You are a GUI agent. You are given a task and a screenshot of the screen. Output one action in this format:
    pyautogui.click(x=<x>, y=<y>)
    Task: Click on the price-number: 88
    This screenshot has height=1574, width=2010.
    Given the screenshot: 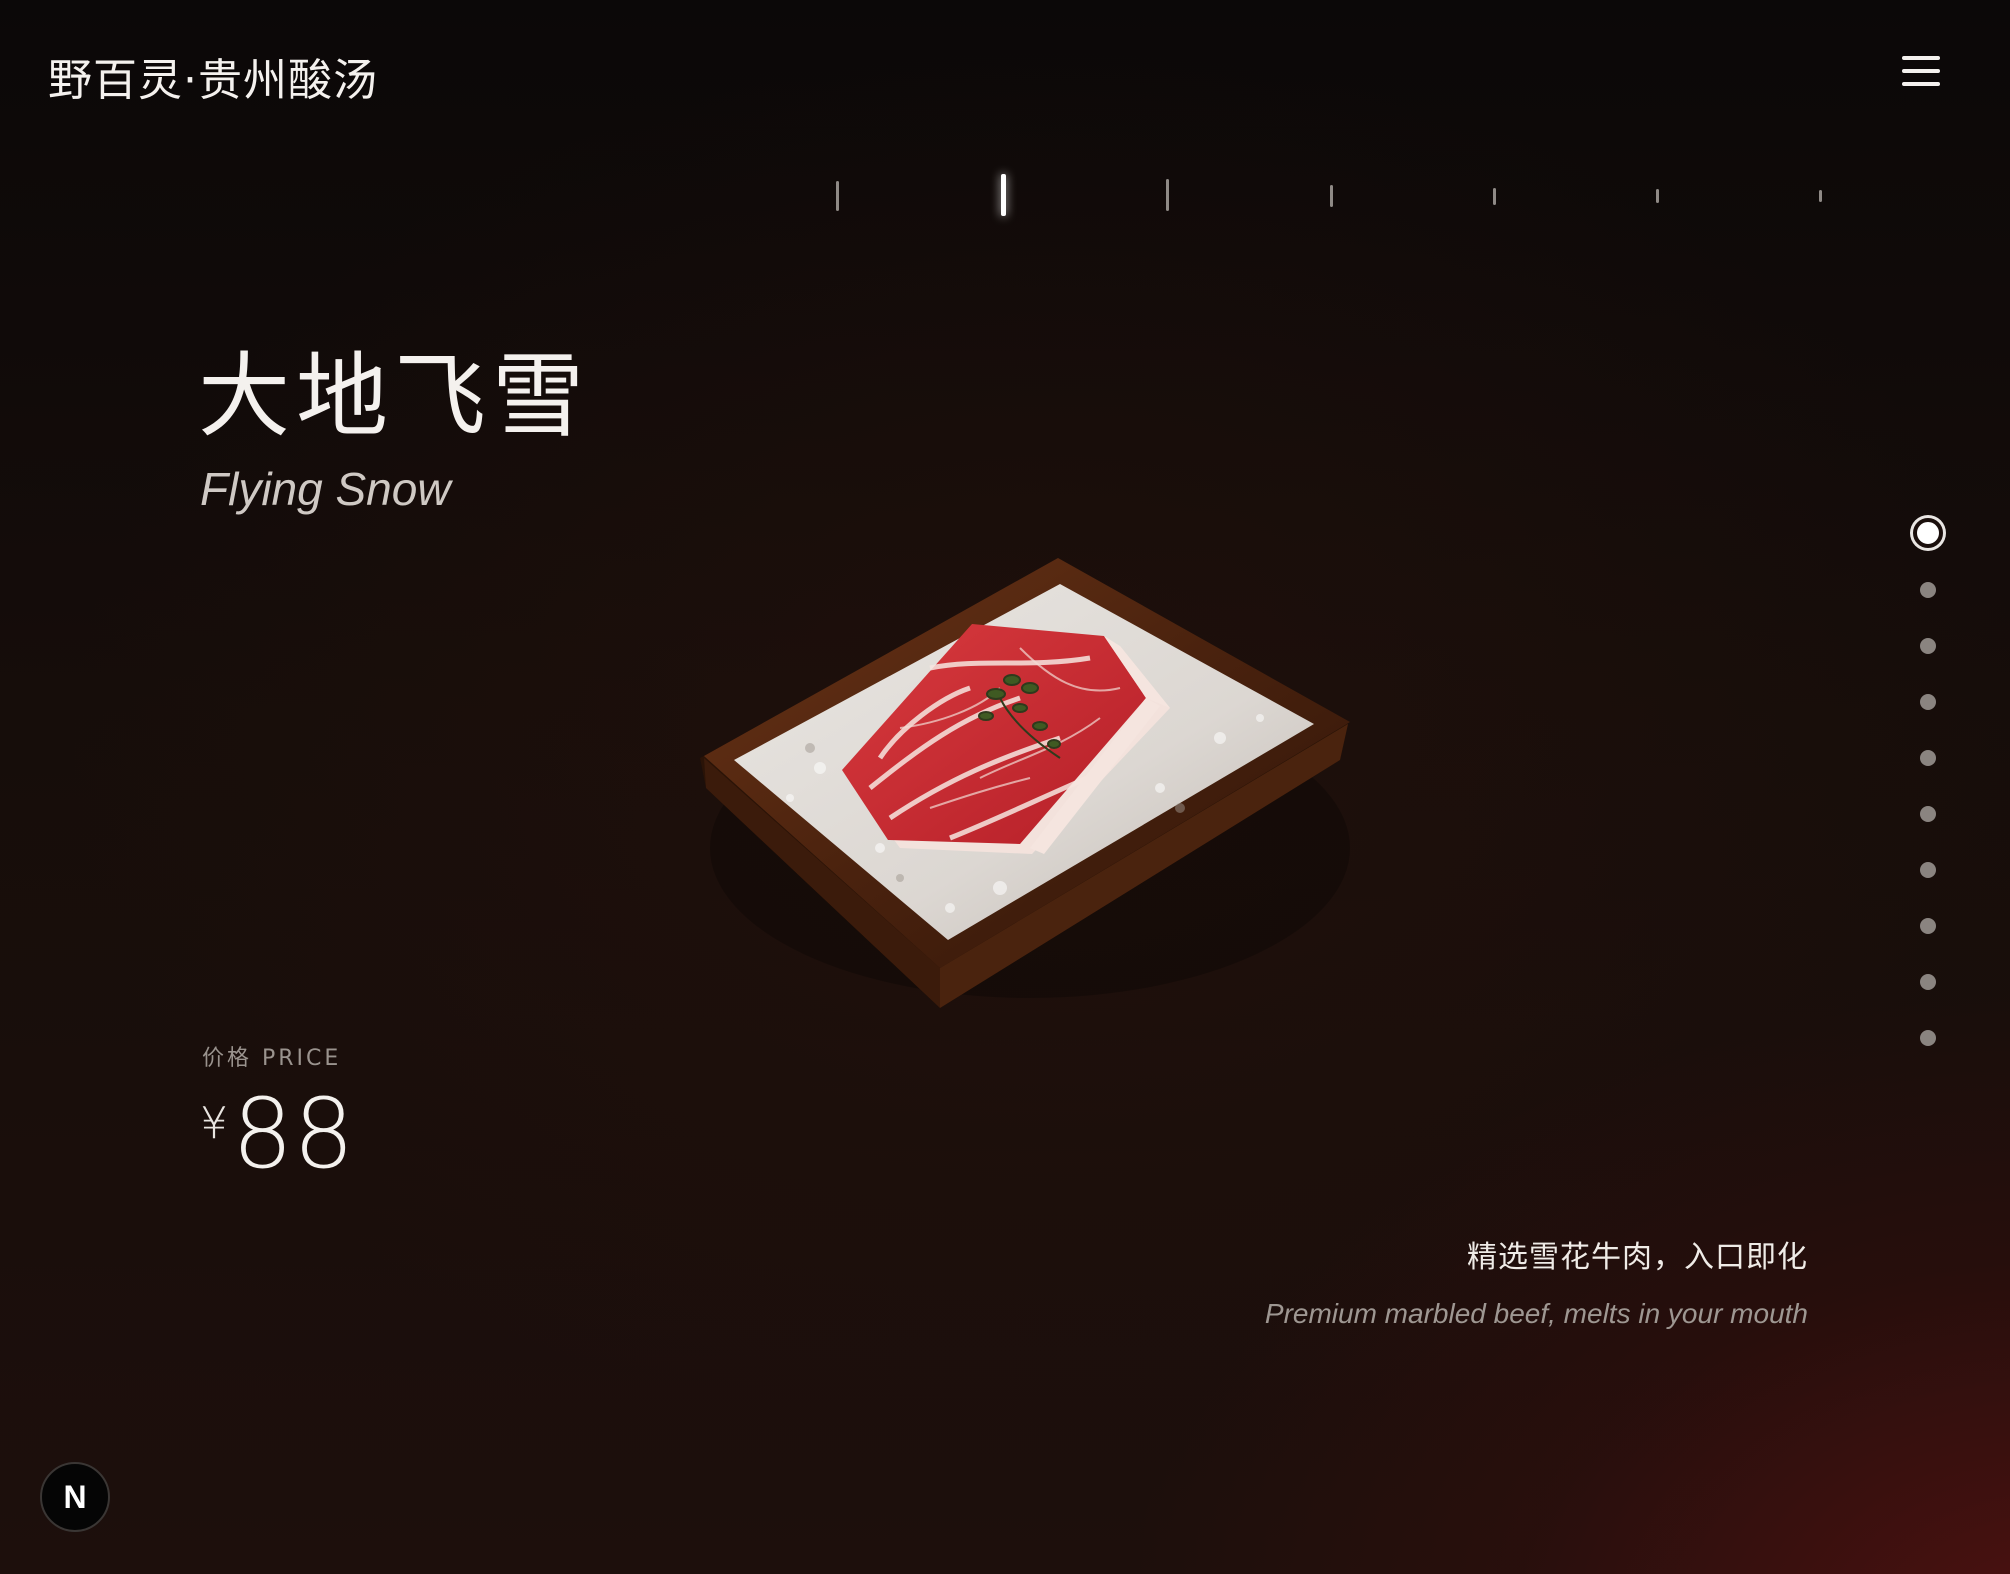 What is the action you would take?
    pyautogui.click(x=293, y=1134)
    